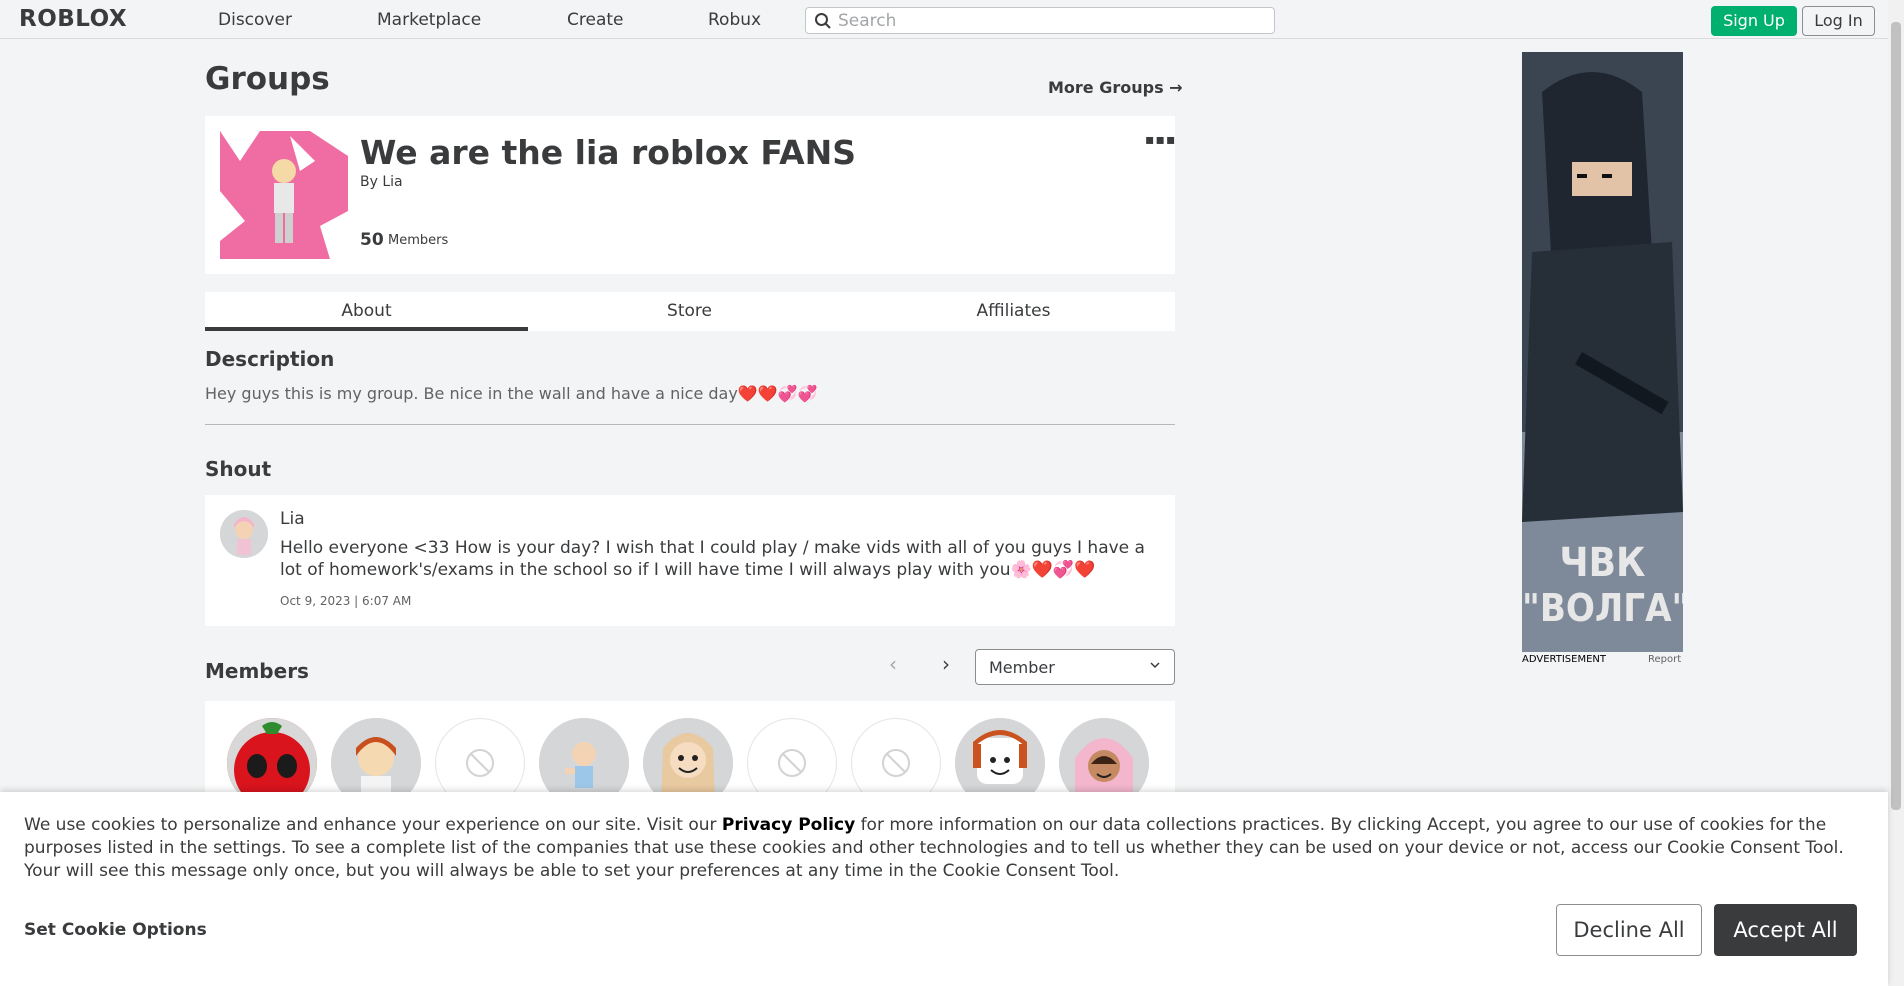 Image resolution: width=1904 pixels, height=986 pixels. Describe the element at coordinates (270, 359) in the screenshot. I see `description-heading: Description` at that location.